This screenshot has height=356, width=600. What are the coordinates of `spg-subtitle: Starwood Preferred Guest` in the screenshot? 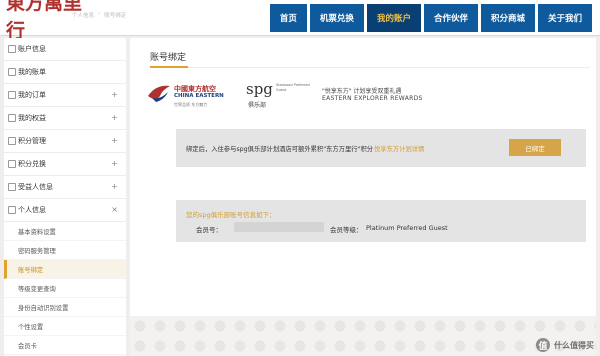 It's located at (293, 87).